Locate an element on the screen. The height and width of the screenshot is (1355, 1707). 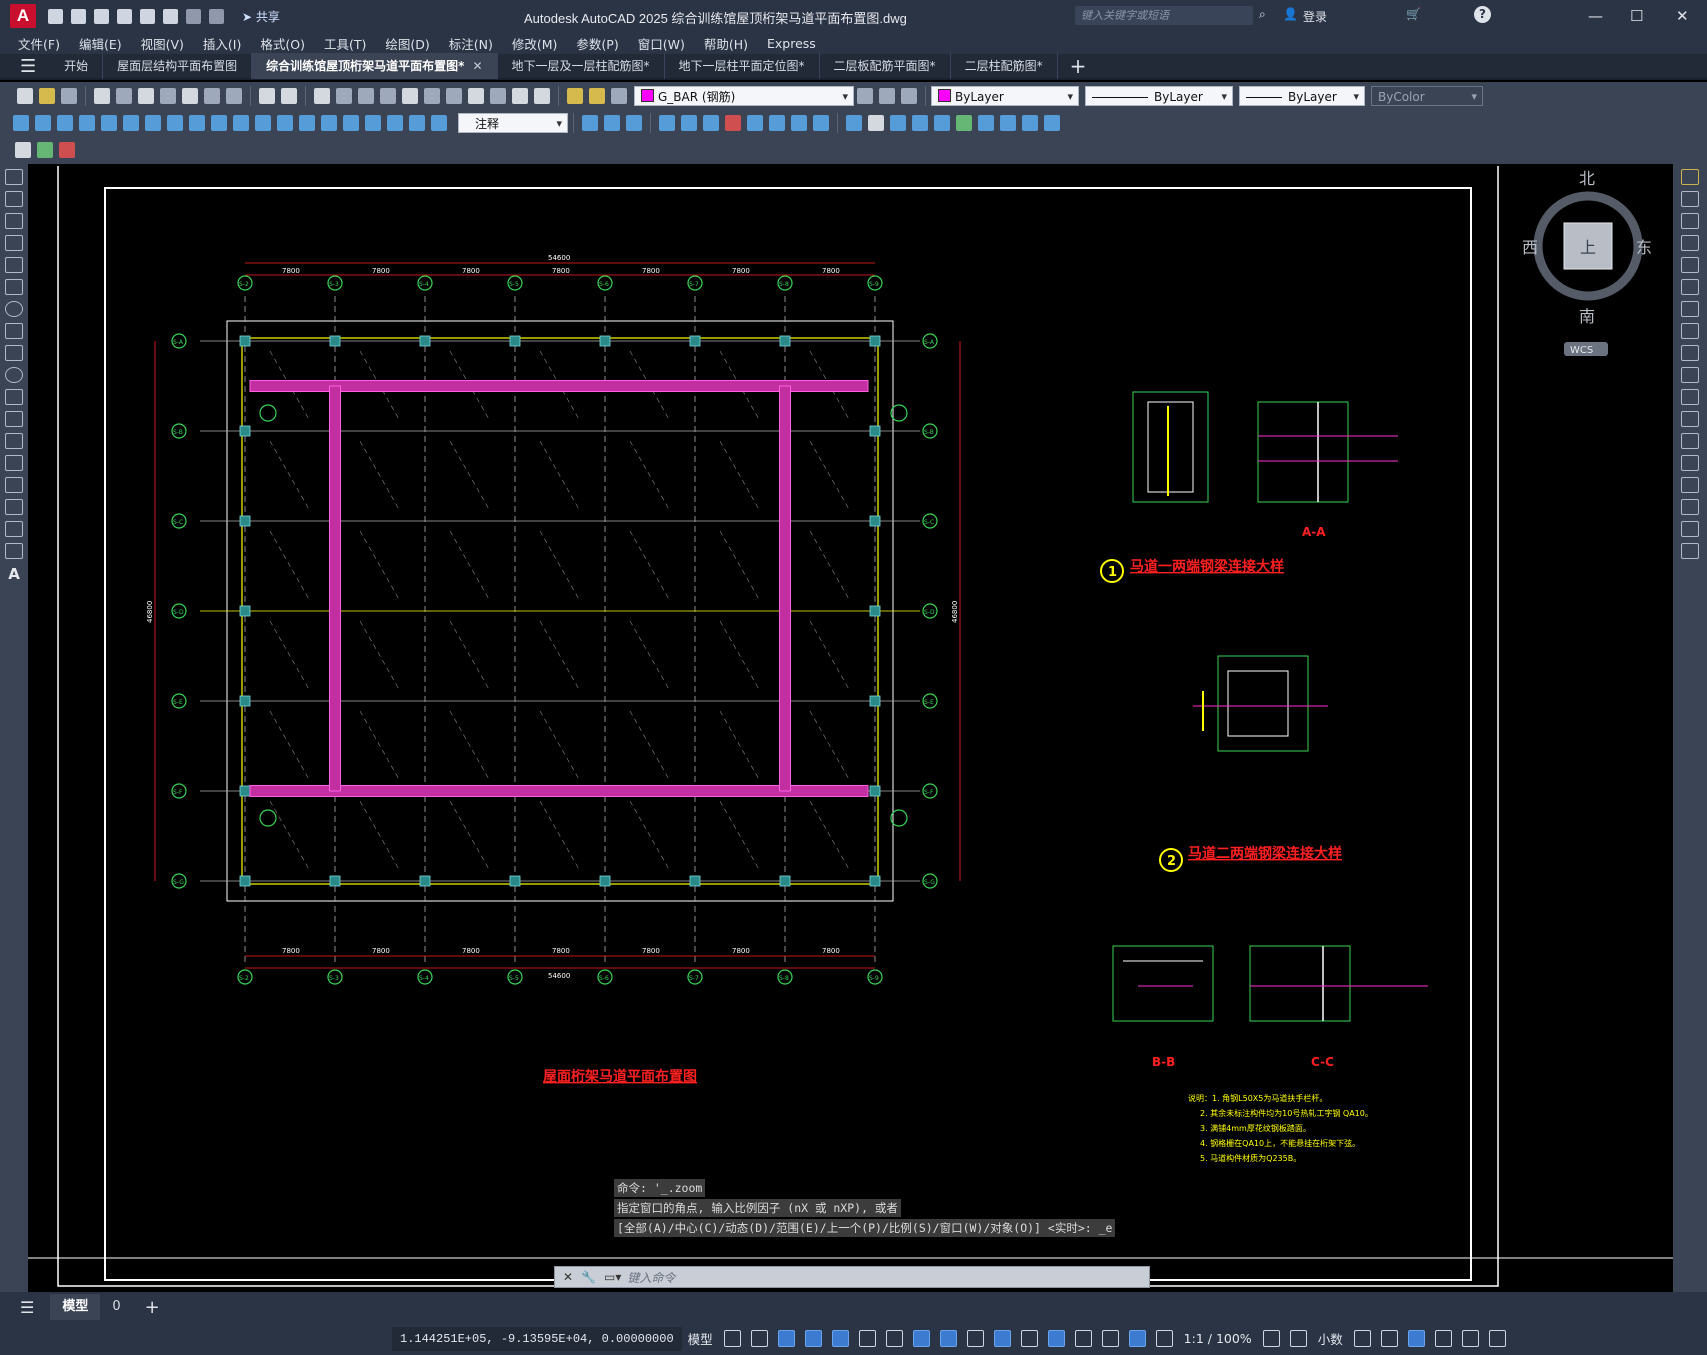
workspace-gear-icon is located at coordinates (1271, 1338).